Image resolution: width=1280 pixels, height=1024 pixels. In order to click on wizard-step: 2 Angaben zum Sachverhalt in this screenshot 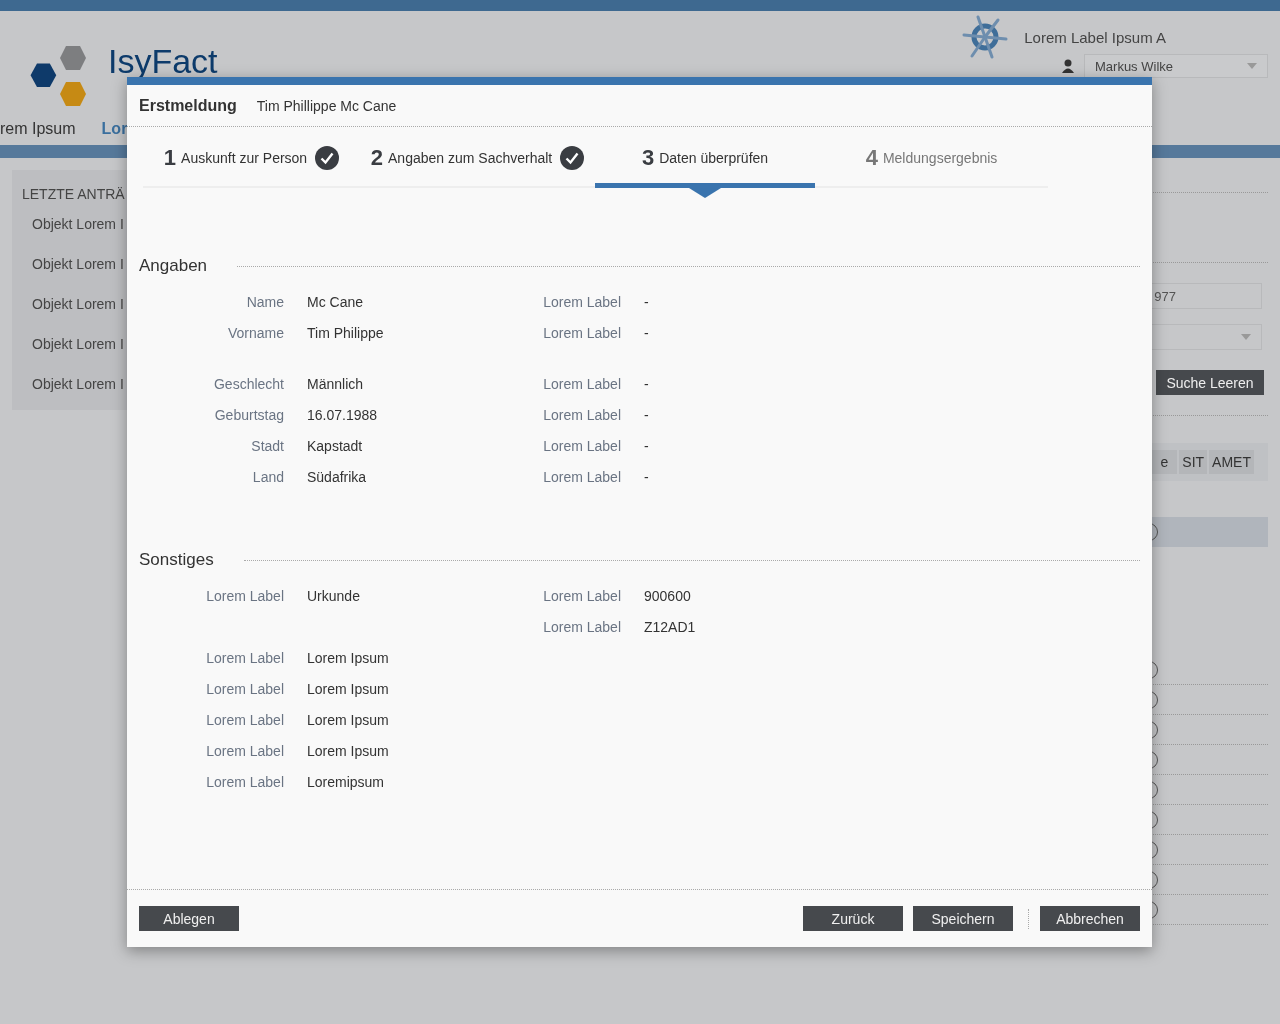, I will do `click(477, 157)`.